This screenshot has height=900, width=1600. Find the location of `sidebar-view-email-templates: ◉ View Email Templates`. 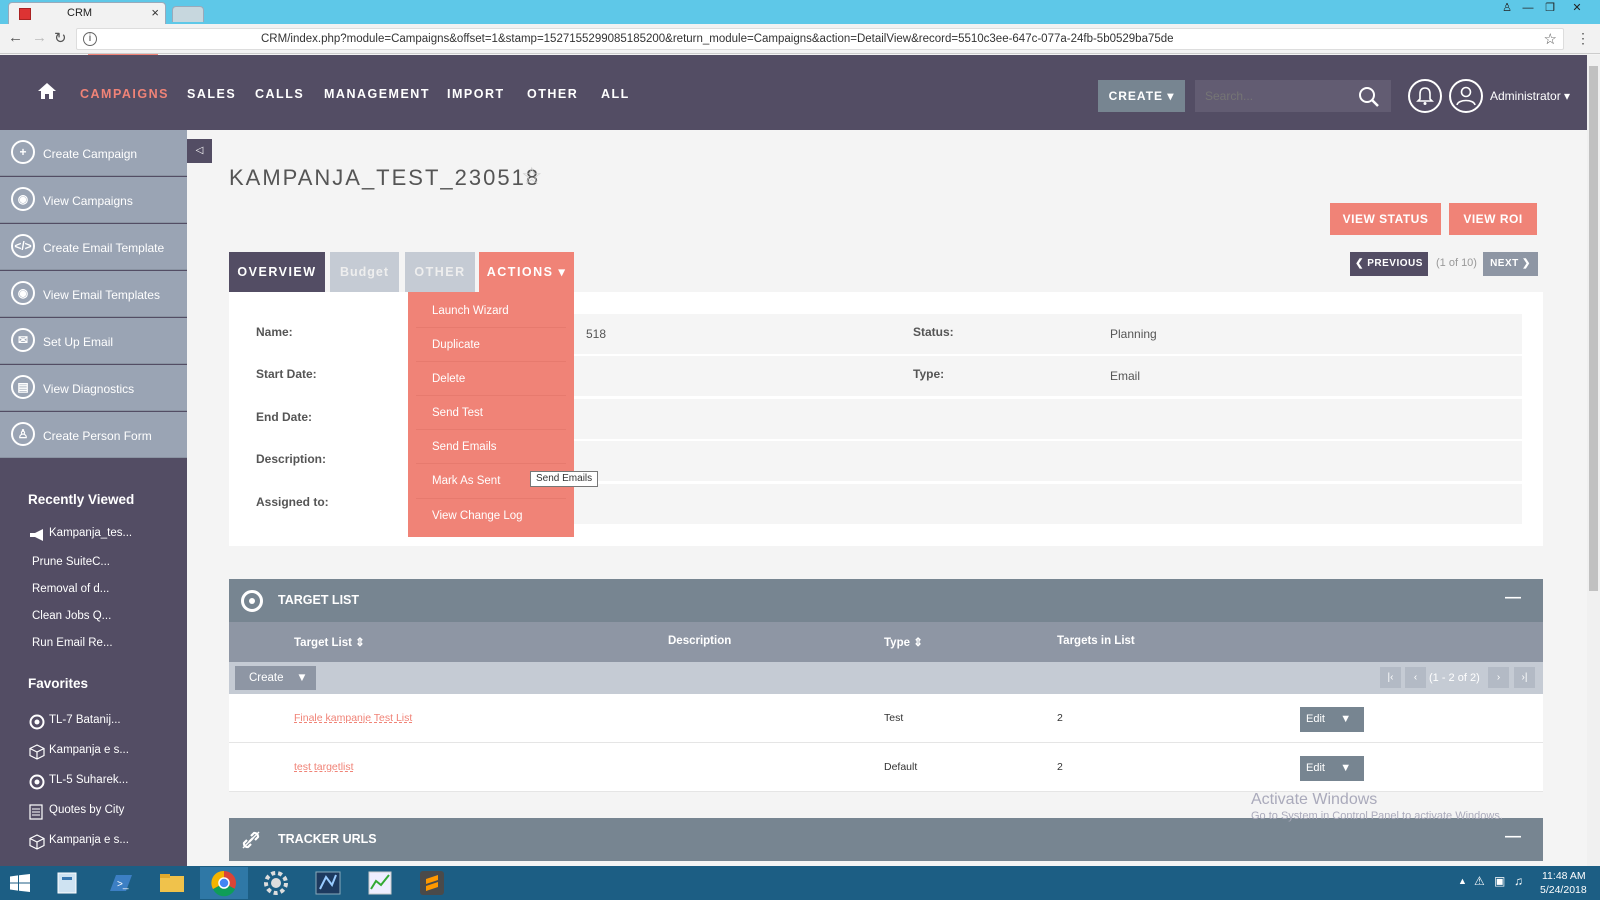

sidebar-view-email-templates: ◉ View Email Templates is located at coordinates (93, 294).